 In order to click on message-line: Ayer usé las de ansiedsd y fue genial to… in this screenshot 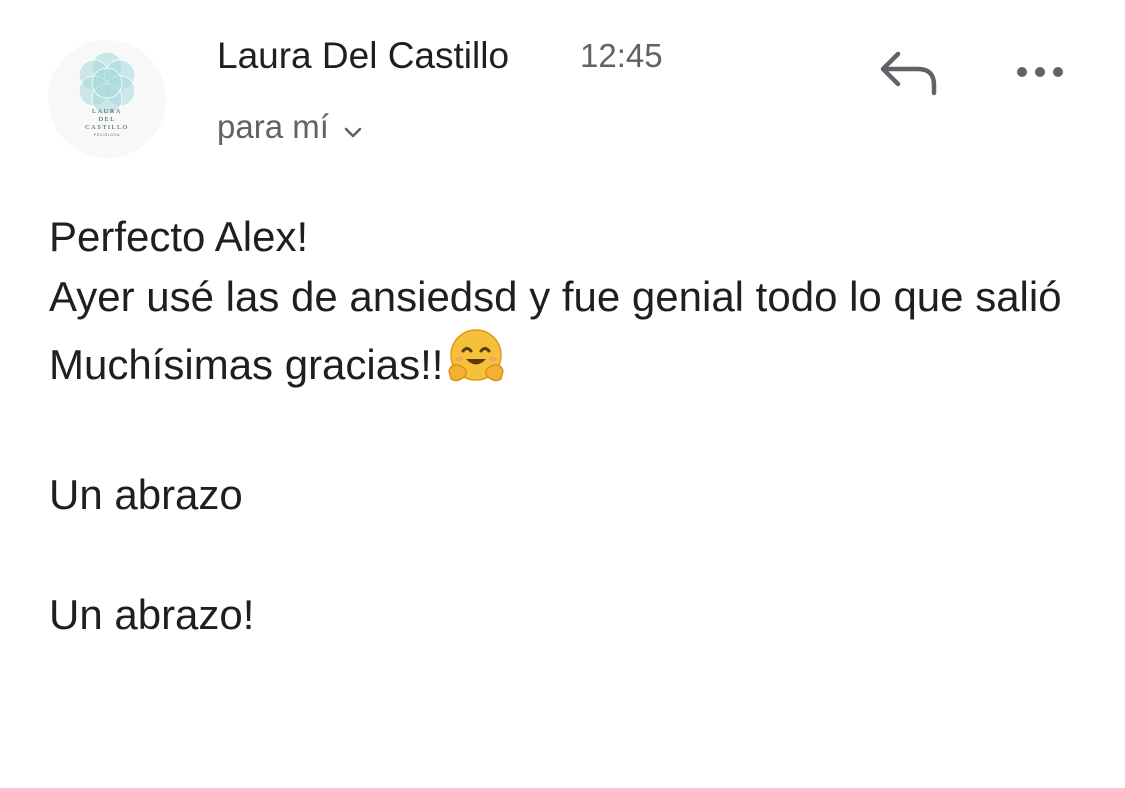, I will do `click(555, 296)`.